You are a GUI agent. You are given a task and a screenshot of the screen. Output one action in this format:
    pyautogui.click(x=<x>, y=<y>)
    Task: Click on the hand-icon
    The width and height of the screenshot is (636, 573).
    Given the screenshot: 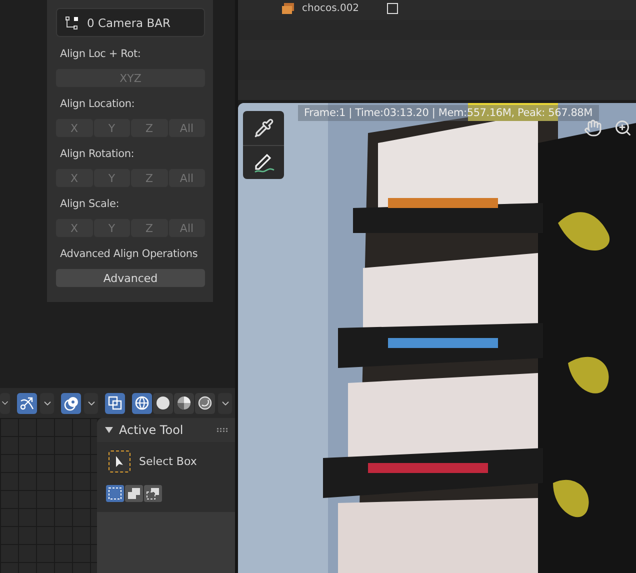 What is the action you would take?
    pyautogui.click(x=593, y=128)
    